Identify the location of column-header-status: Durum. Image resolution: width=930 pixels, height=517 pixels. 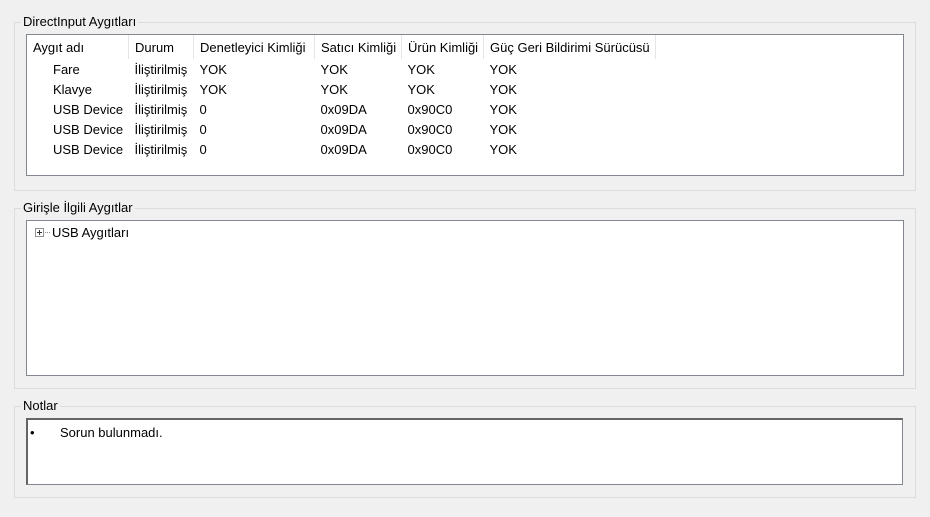
(161, 47).